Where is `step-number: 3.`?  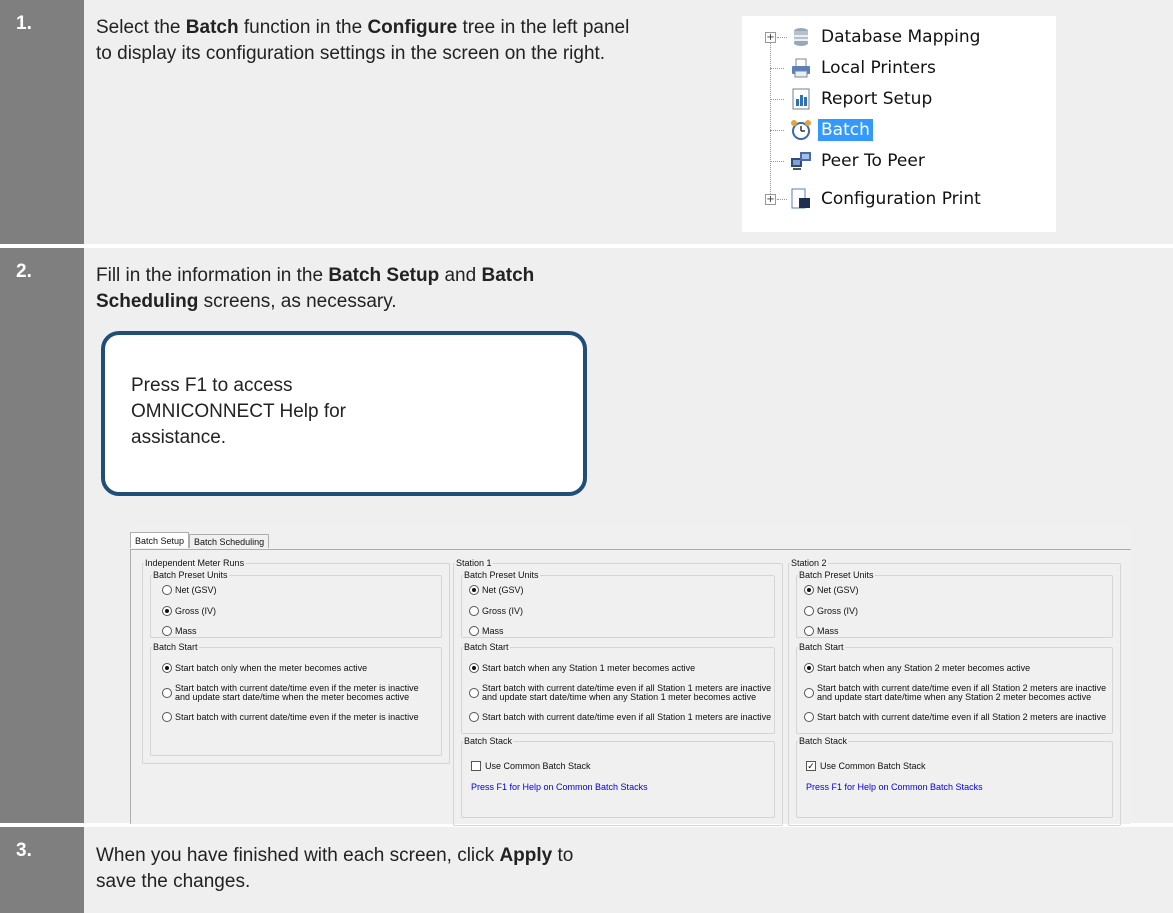
step-number: 3. is located at coordinates (42, 870).